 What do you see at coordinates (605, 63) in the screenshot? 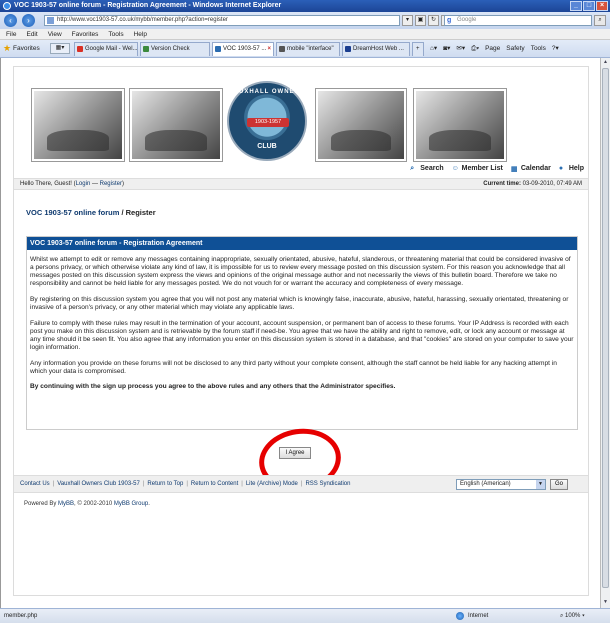
I see `scroll-up-icon: ▲` at bounding box center [605, 63].